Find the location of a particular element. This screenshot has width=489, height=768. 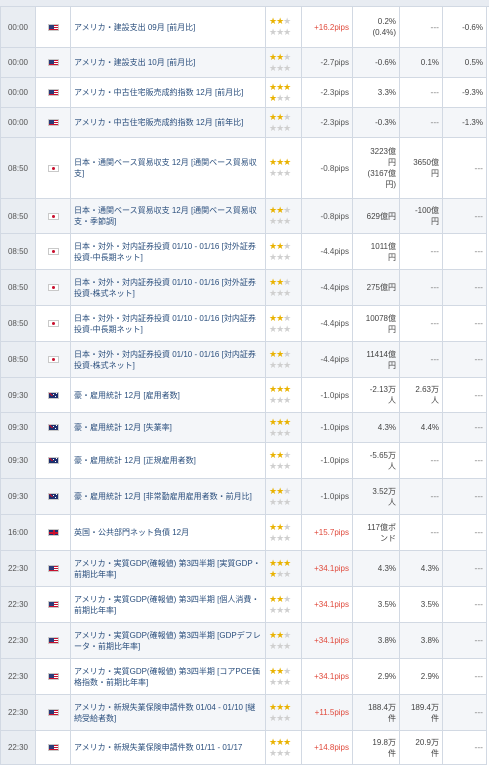

previous-value-line: 3.8% is located at coordinates (386, 640).